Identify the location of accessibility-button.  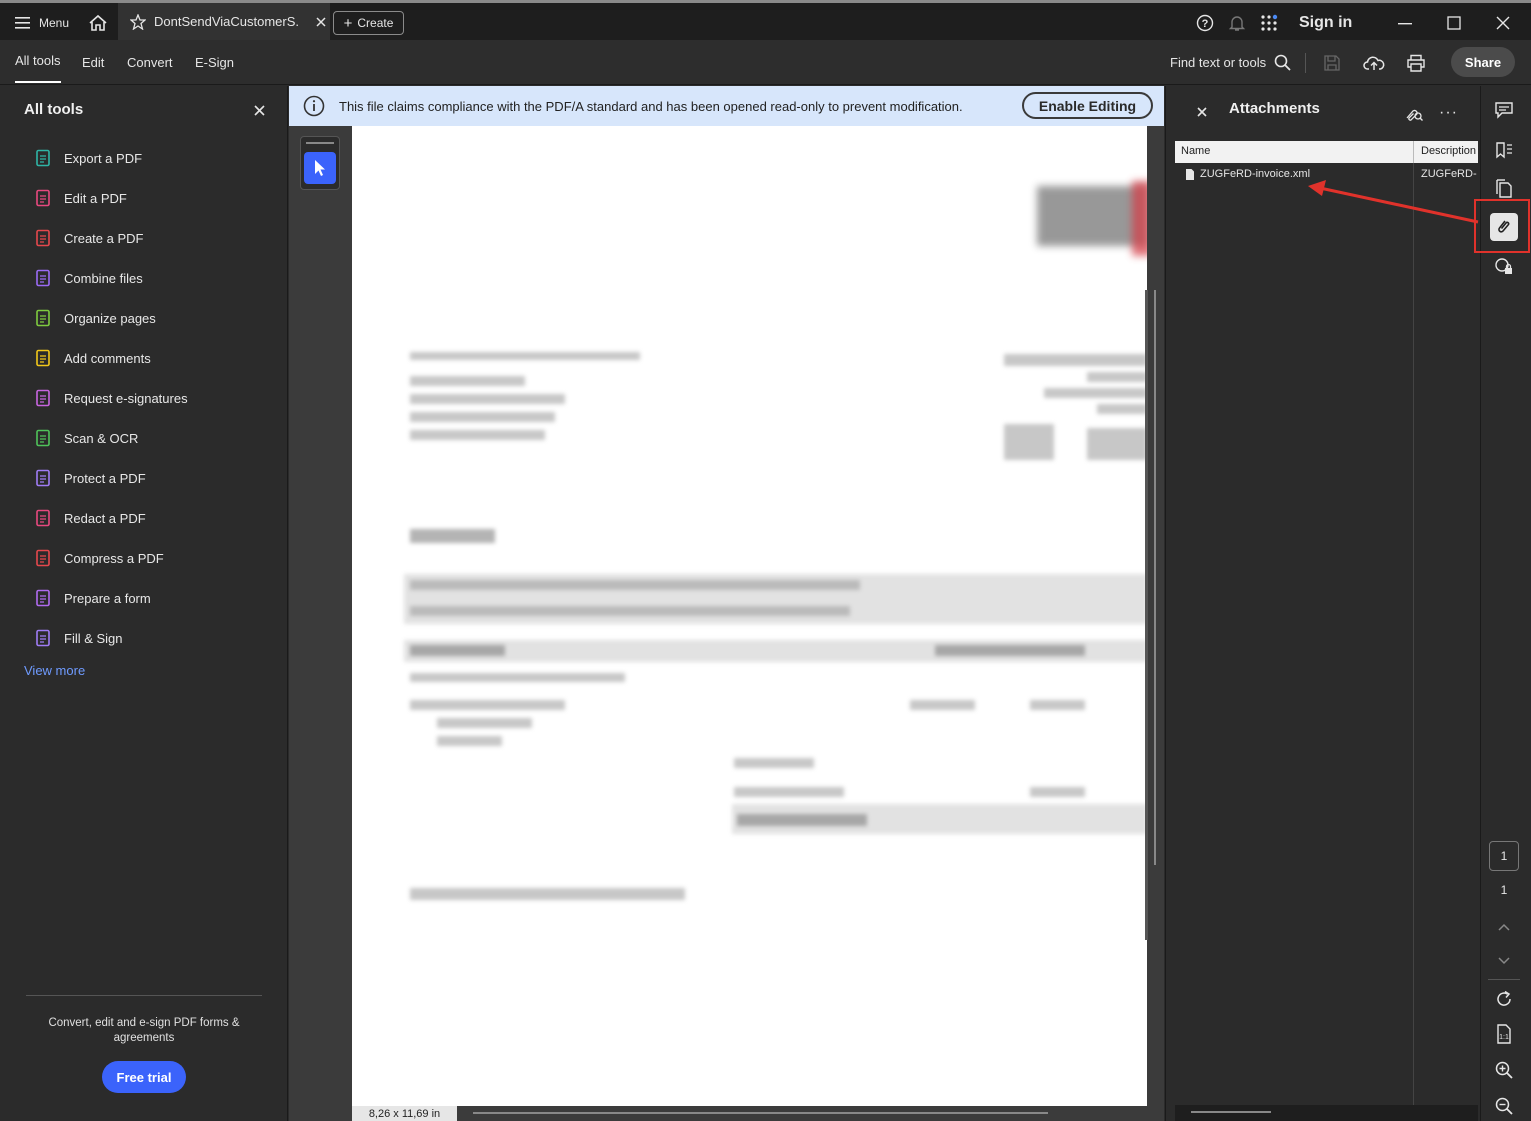
(1504, 267).